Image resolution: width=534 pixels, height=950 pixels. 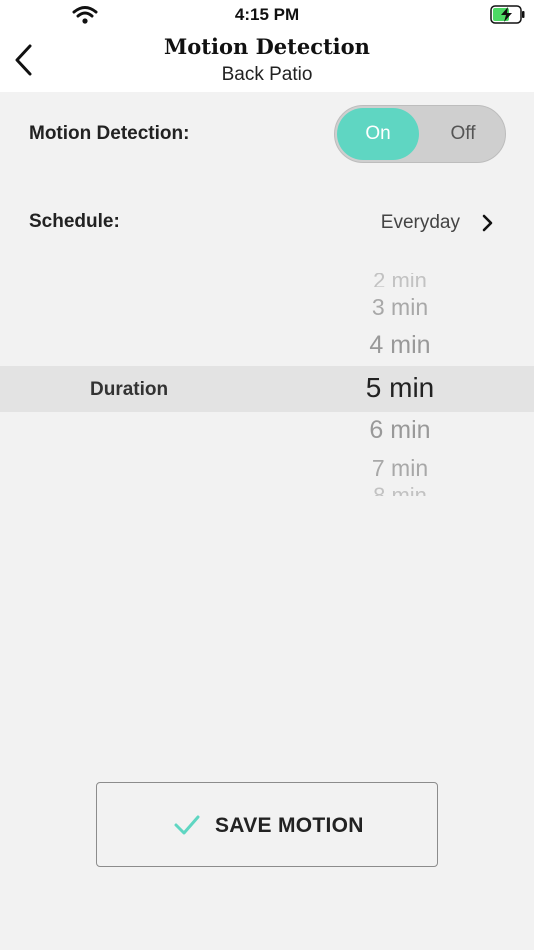 I want to click on picker-option: 3 min, so click(x=400, y=307).